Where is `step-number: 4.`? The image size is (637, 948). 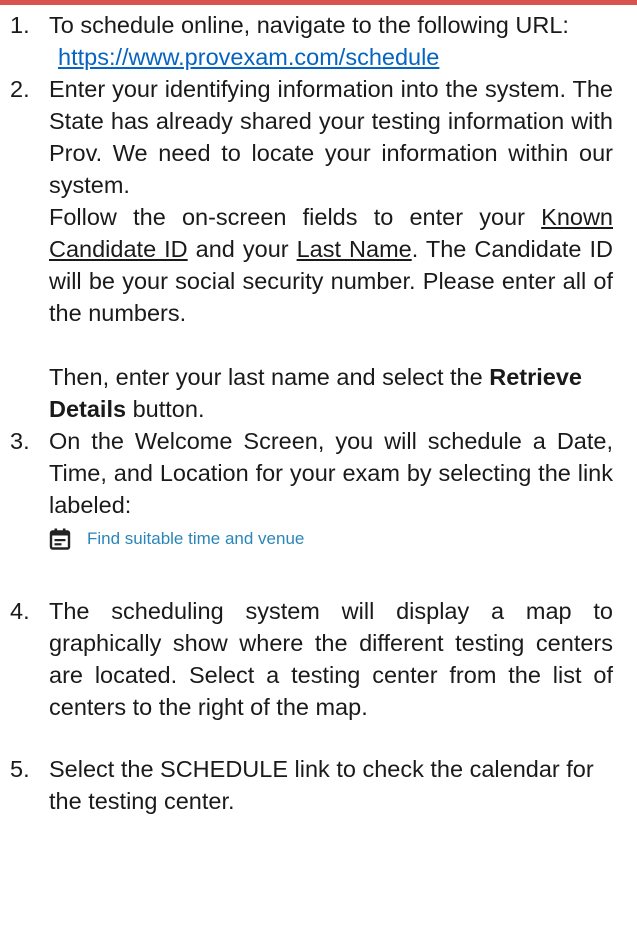
step-number: 4. is located at coordinates (20, 611).